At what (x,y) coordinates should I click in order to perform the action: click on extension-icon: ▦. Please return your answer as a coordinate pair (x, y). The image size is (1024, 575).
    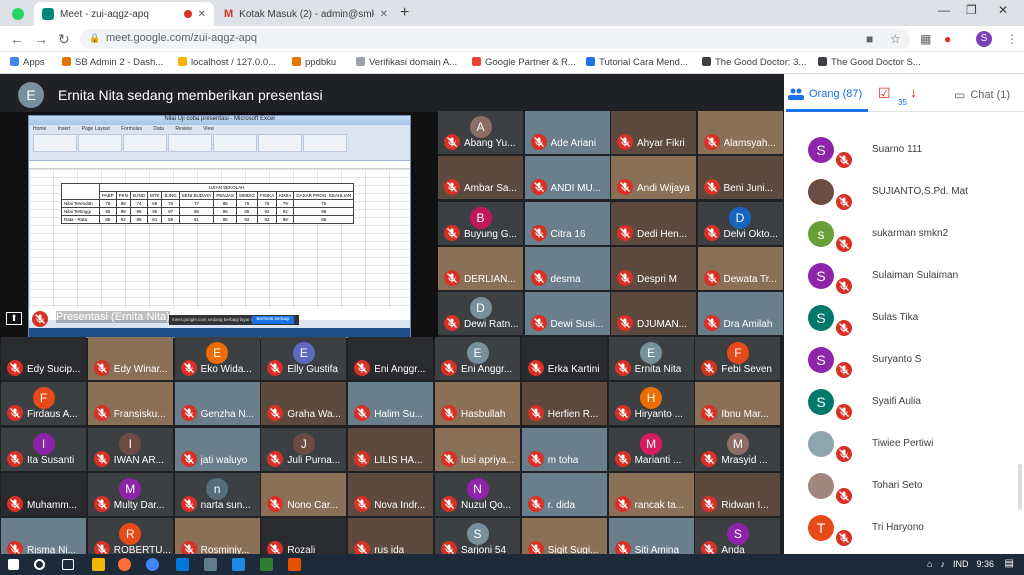
    Looking at the image, I should click on (925, 39).